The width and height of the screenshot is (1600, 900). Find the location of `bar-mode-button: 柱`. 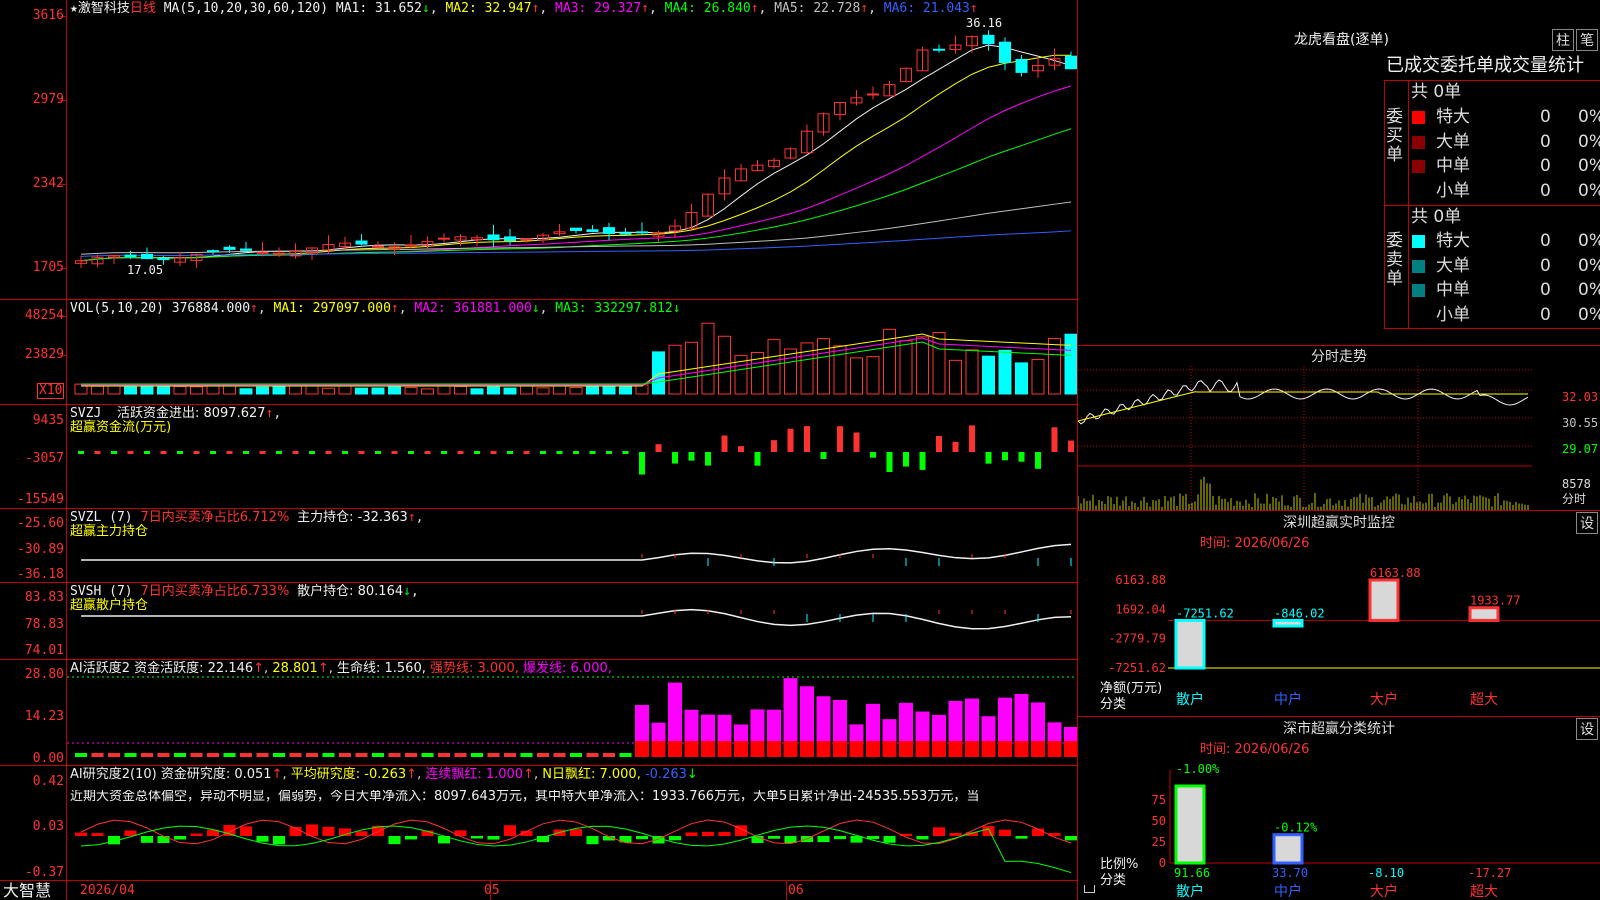

bar-mode-button: 柱 is located at coordinates (1563, 40).